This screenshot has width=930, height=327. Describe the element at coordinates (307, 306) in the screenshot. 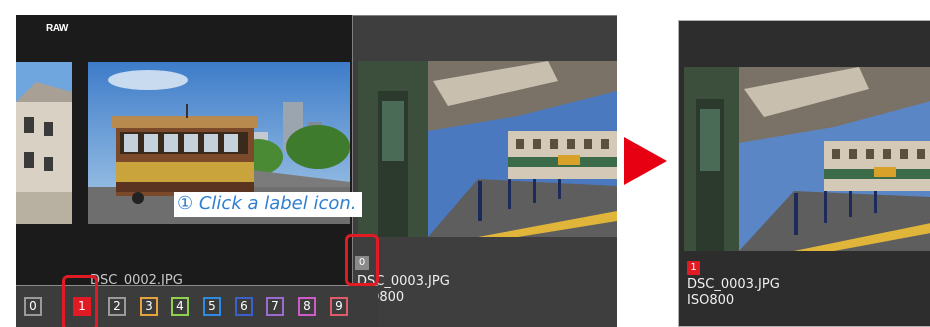

I see `label-chip-8: 8` at that location.